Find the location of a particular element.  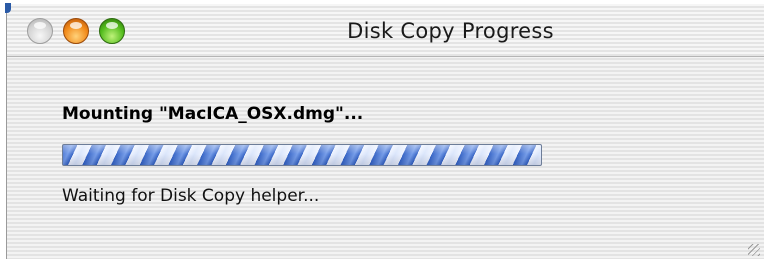

minimize-button is located at coordinates (76, 31).